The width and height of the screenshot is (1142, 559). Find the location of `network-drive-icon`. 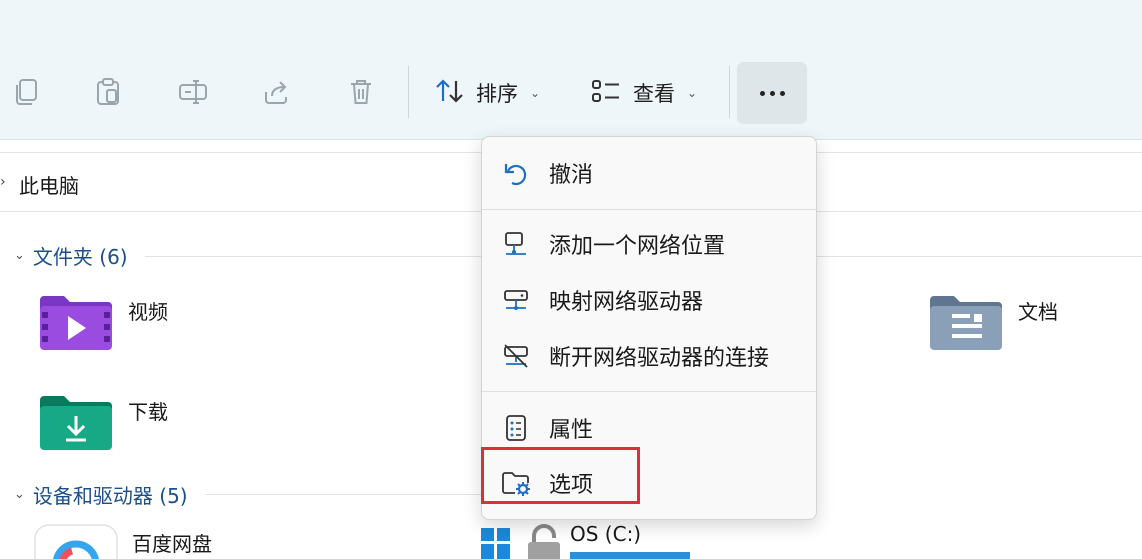

network-drive-icon is located at coordinates (516, 300).